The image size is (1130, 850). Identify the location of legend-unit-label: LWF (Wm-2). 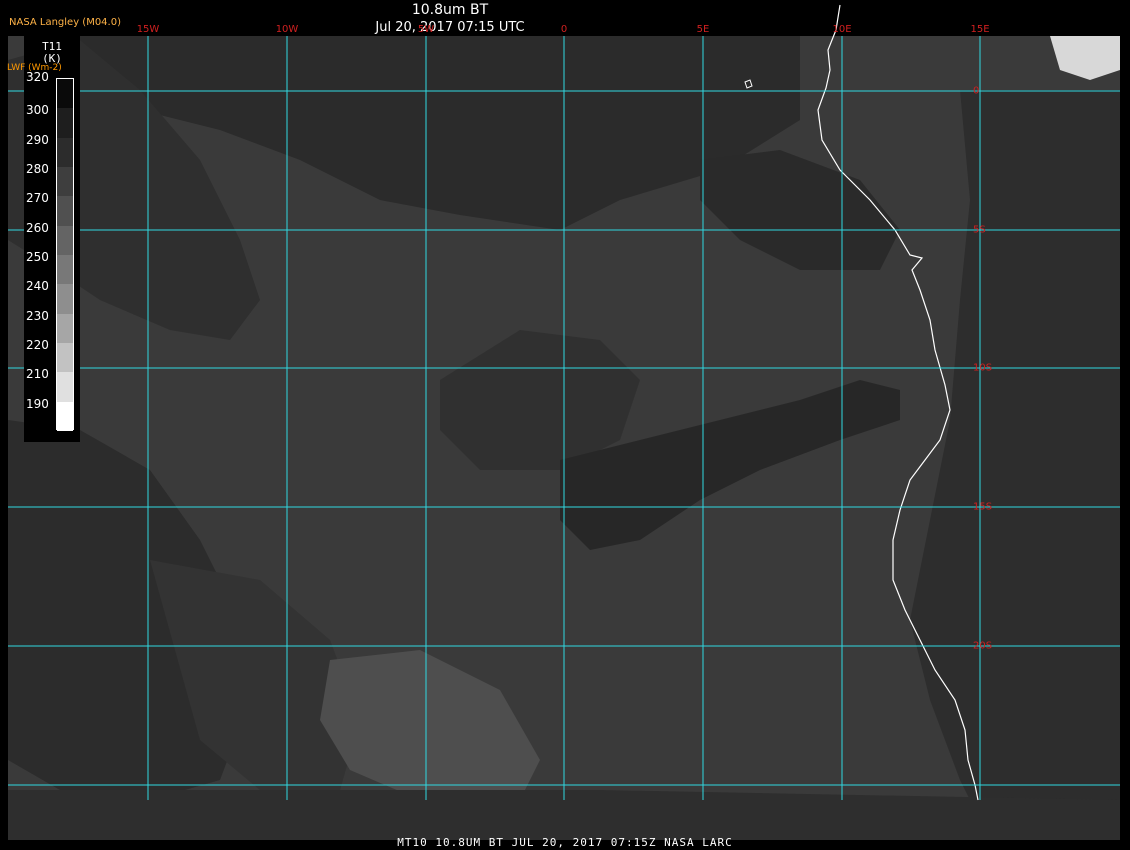
(34, 68).